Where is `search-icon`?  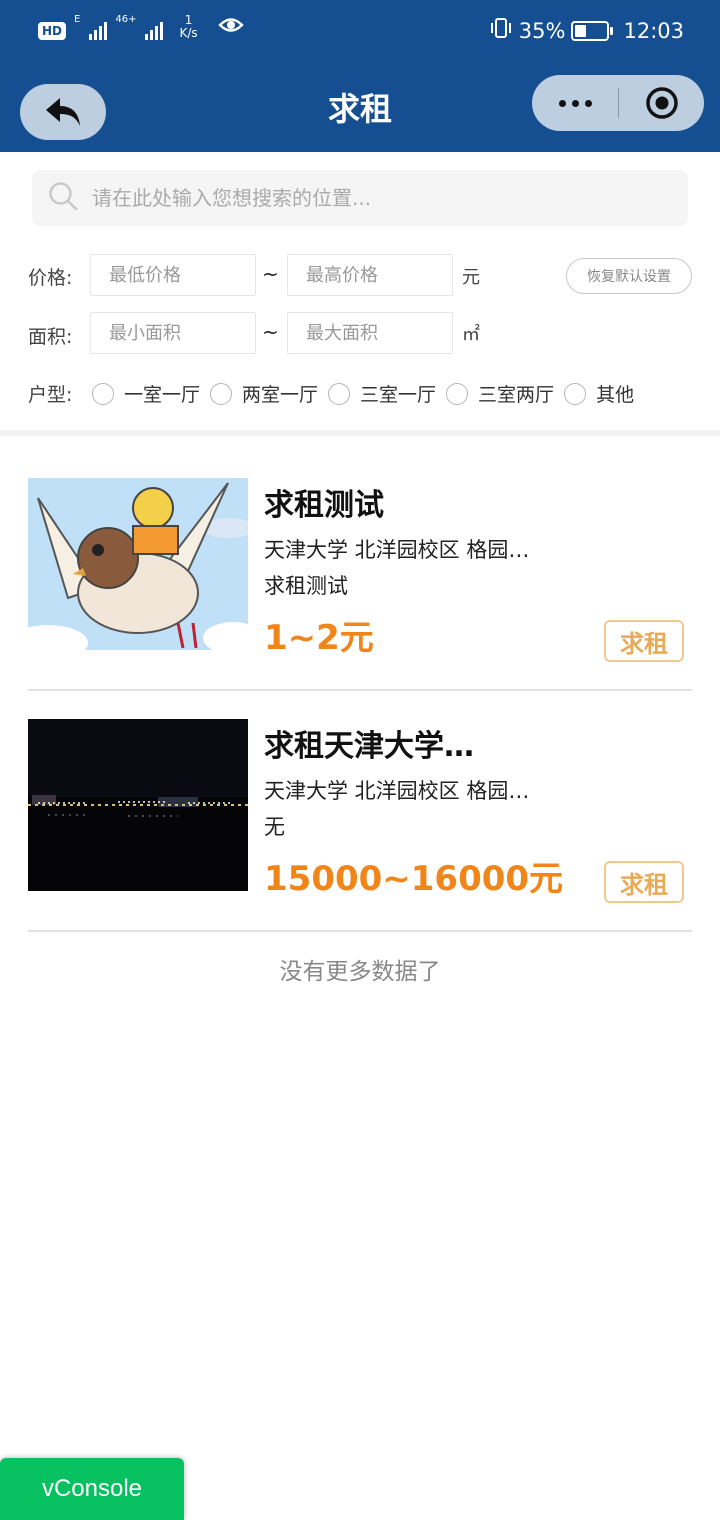
search-icon is located at coordinates (63, 198).